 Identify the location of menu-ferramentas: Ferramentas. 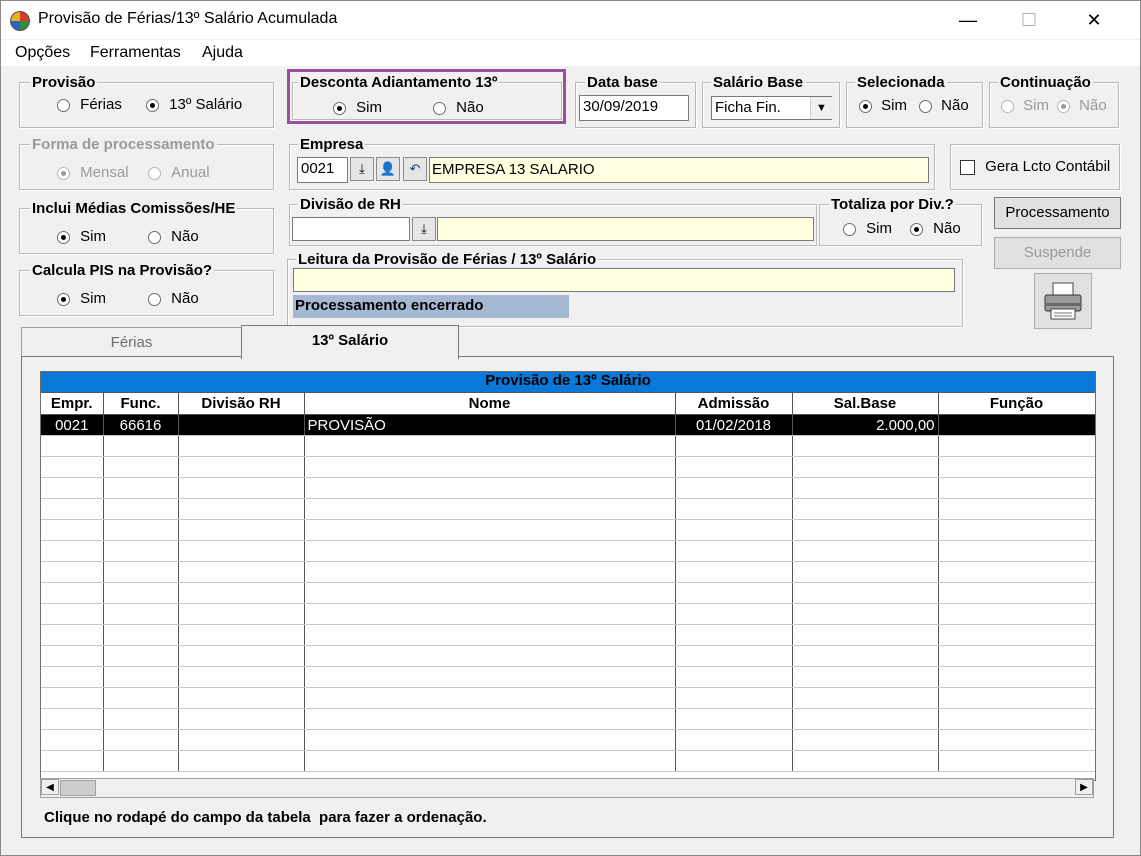
(135, 53).